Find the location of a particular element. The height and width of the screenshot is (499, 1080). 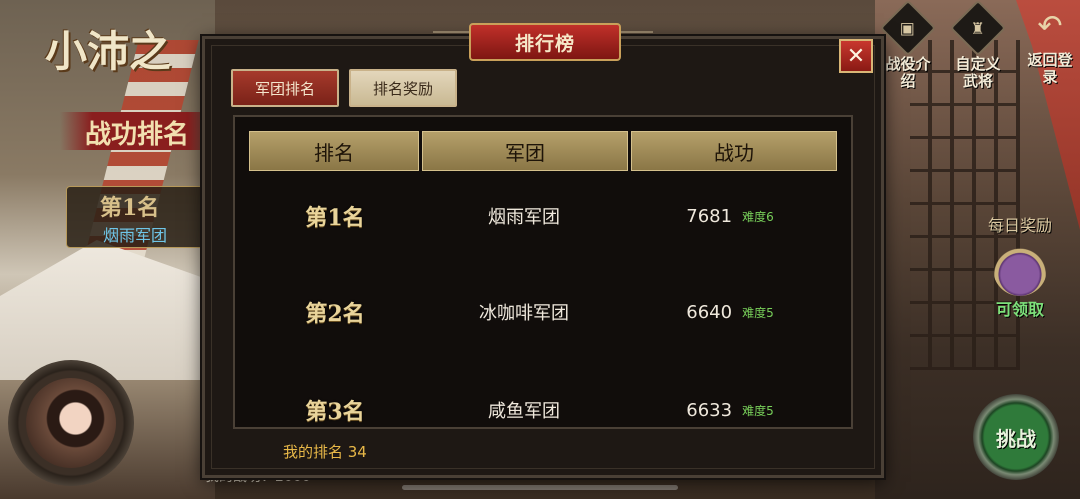

rank-cell: 第3名 is located at coordinates (335, 412).